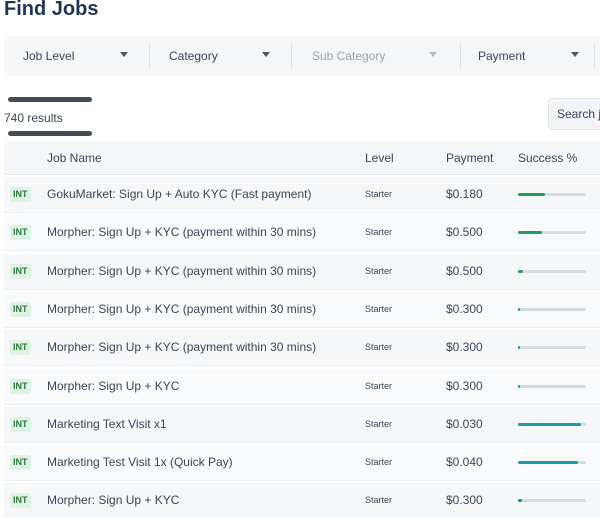 The height and width of the screenshot is (518, 600). Describe the element at coordinates (349, 56) in the screenshot. I see `sub-category-filter-label: Sub Category` at that location.